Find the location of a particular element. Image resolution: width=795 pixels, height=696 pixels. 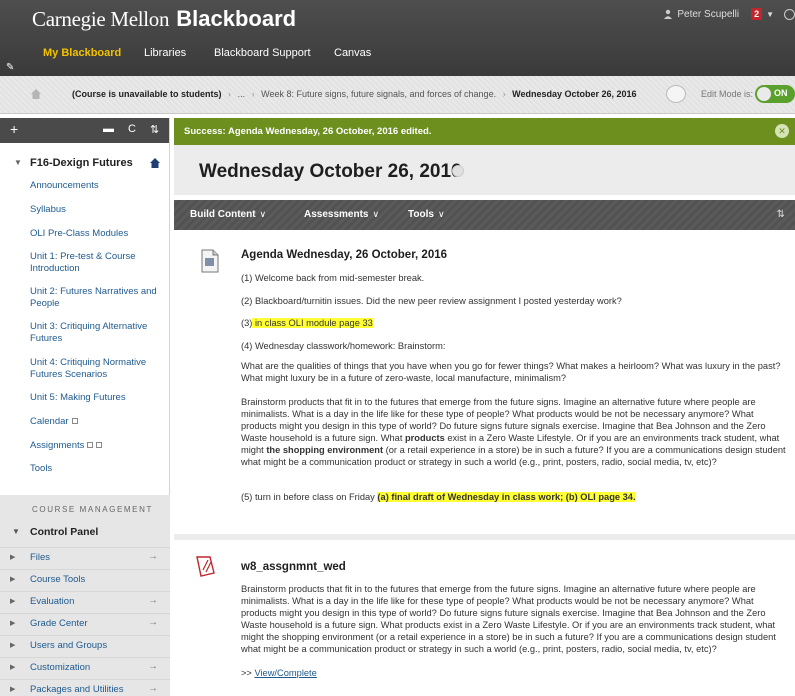

highlighted-text: in class OLI module page 33 is located at coordinates (312, 323).